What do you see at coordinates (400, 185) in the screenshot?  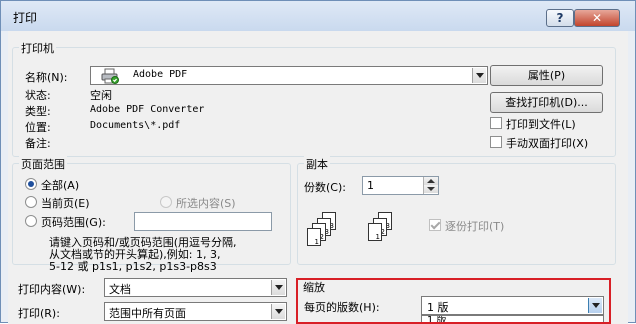 I see `copies-count-input: 1` at bounding box center [400, 185].